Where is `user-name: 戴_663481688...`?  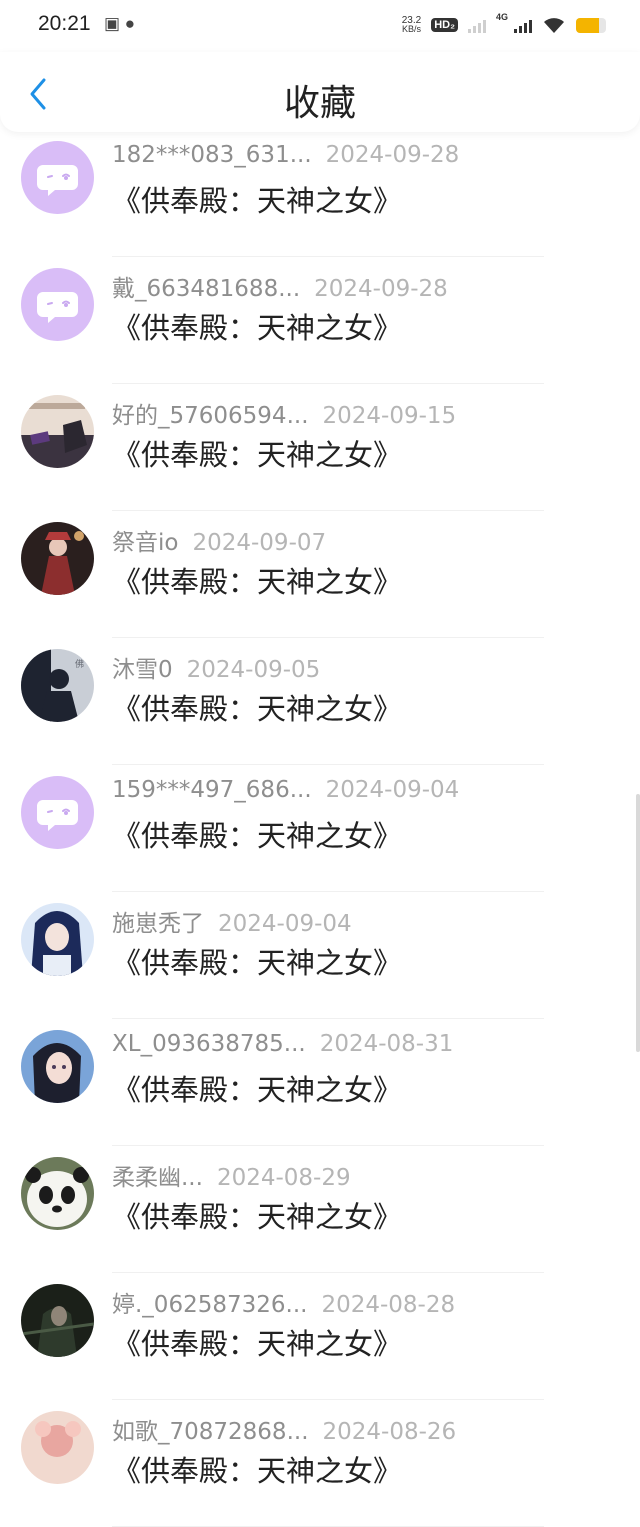
user-name: 戴_663481688... is located at coordinates (206, 289).